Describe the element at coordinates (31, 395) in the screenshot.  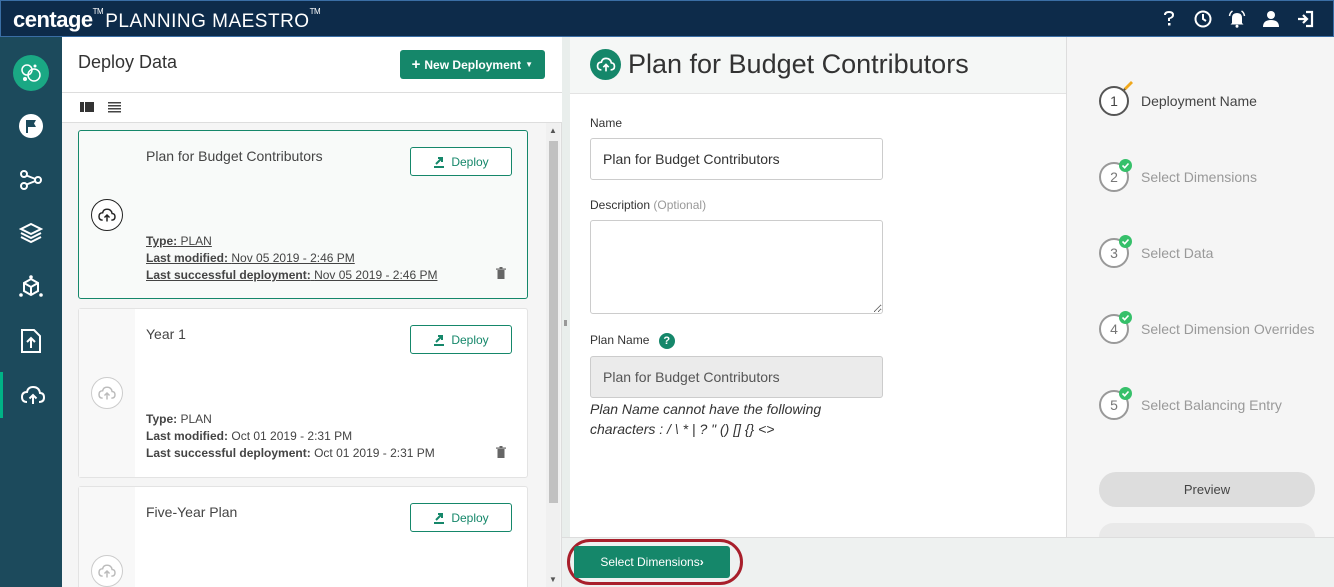
I see `nav-cloud-upload` at that location.